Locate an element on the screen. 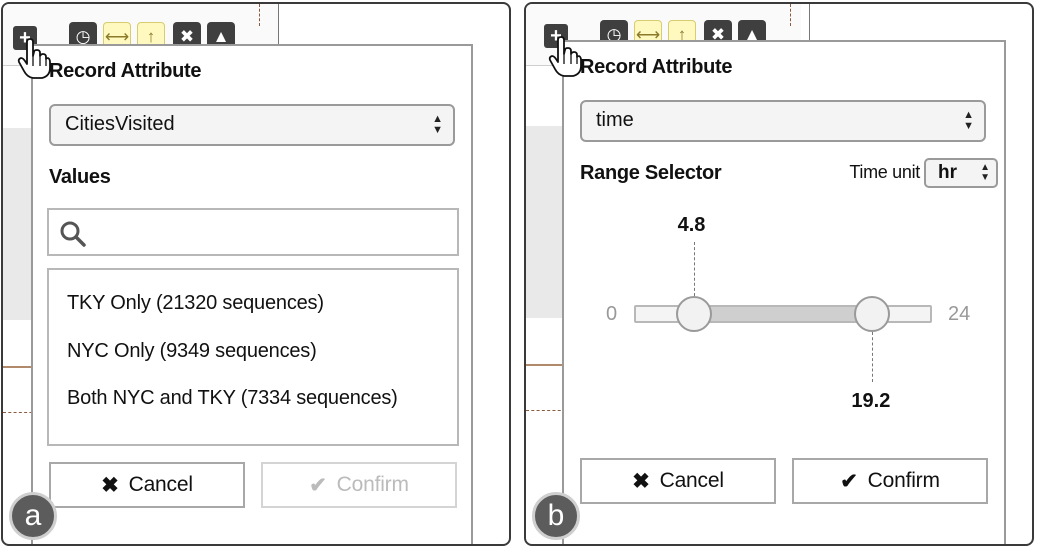  high-value-leader-line is located at coordinates (873, 357).